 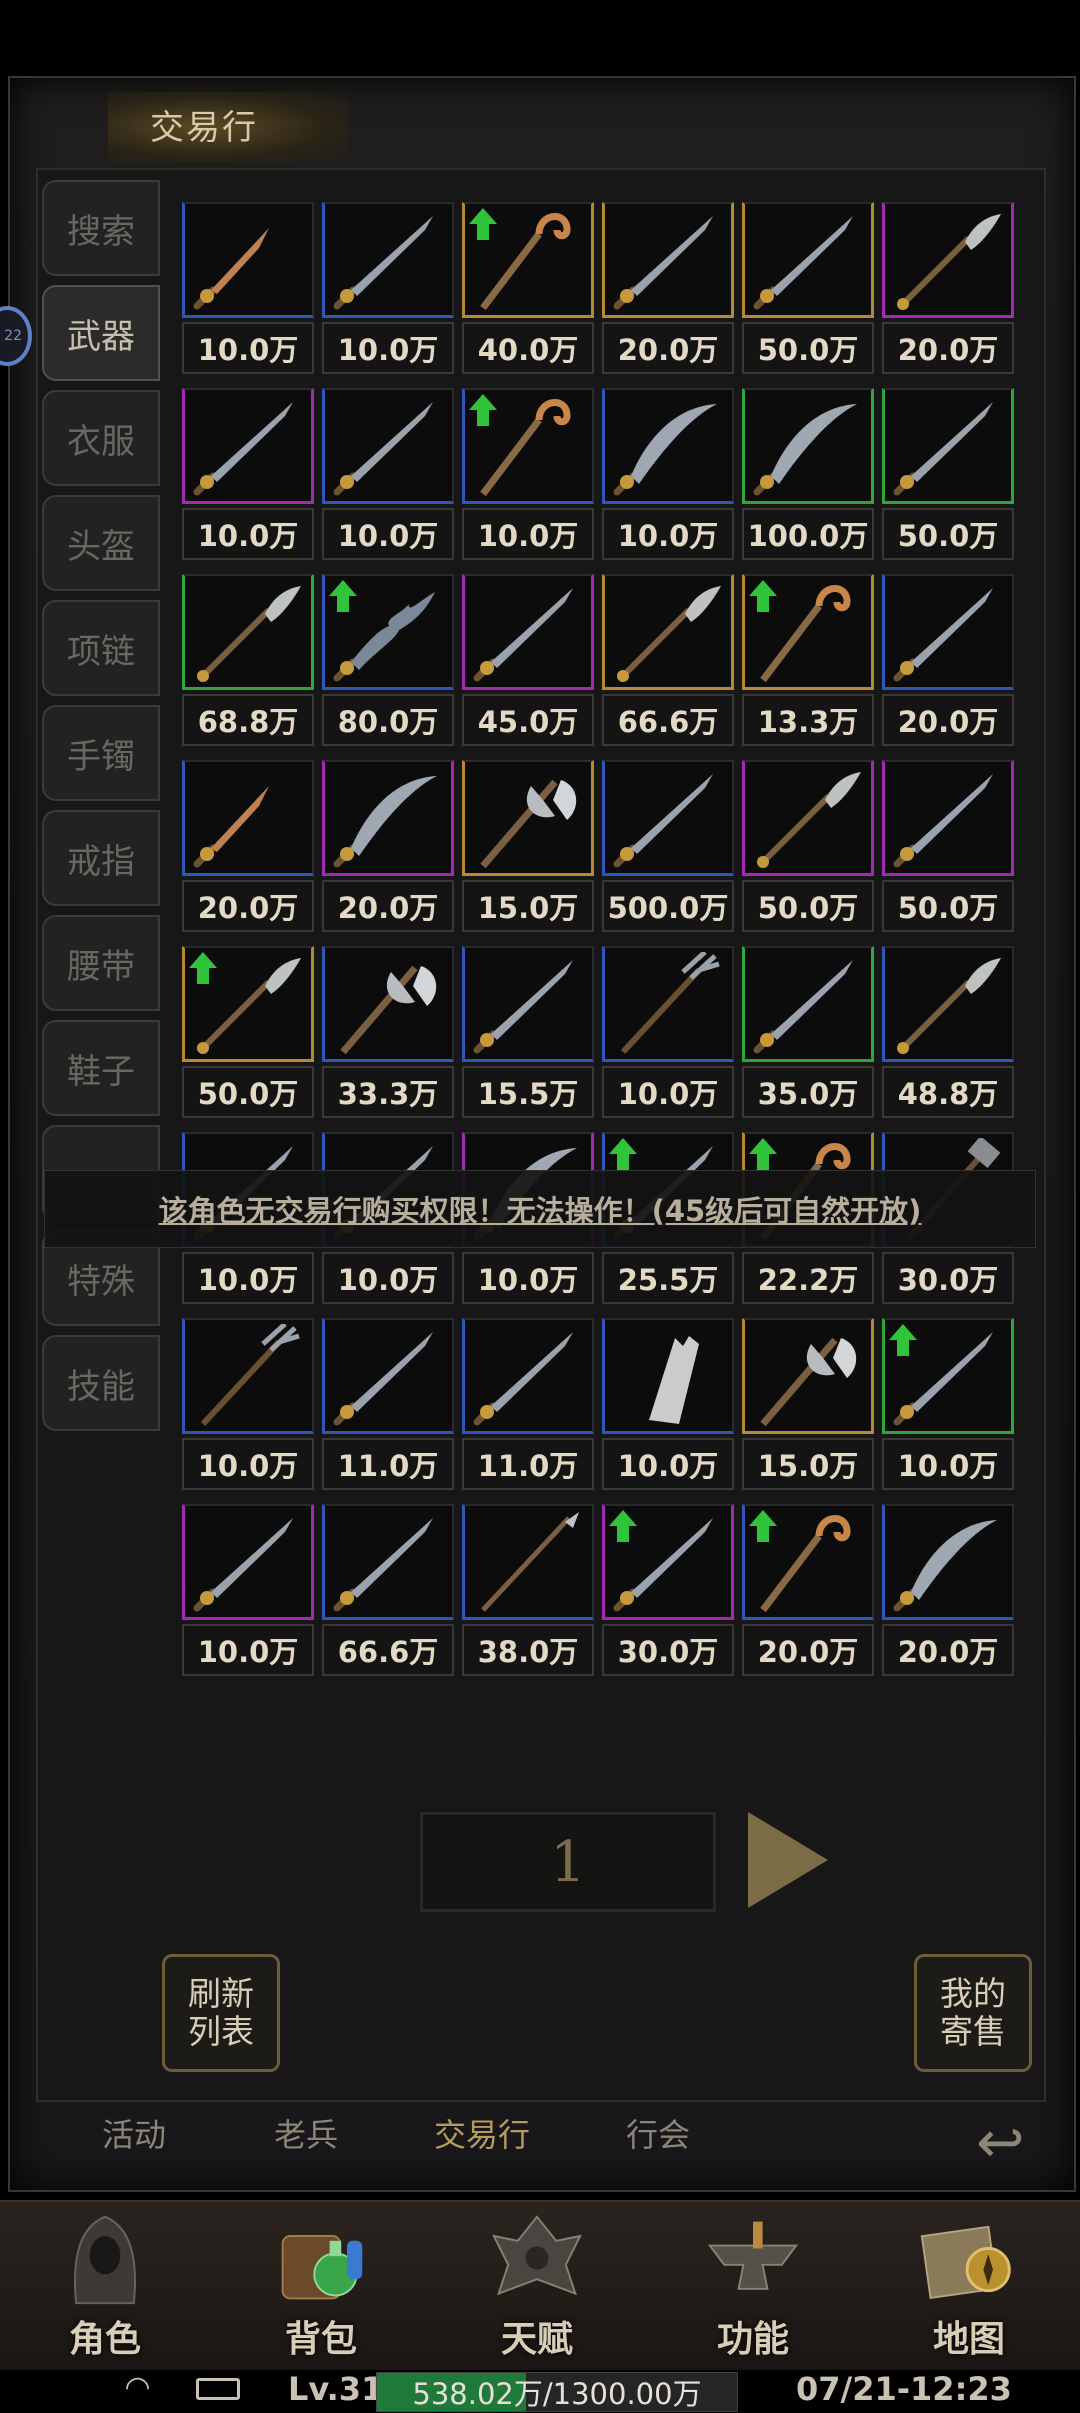 I want to click on item-cell: 15.5万, so click(x=529, y=1034).